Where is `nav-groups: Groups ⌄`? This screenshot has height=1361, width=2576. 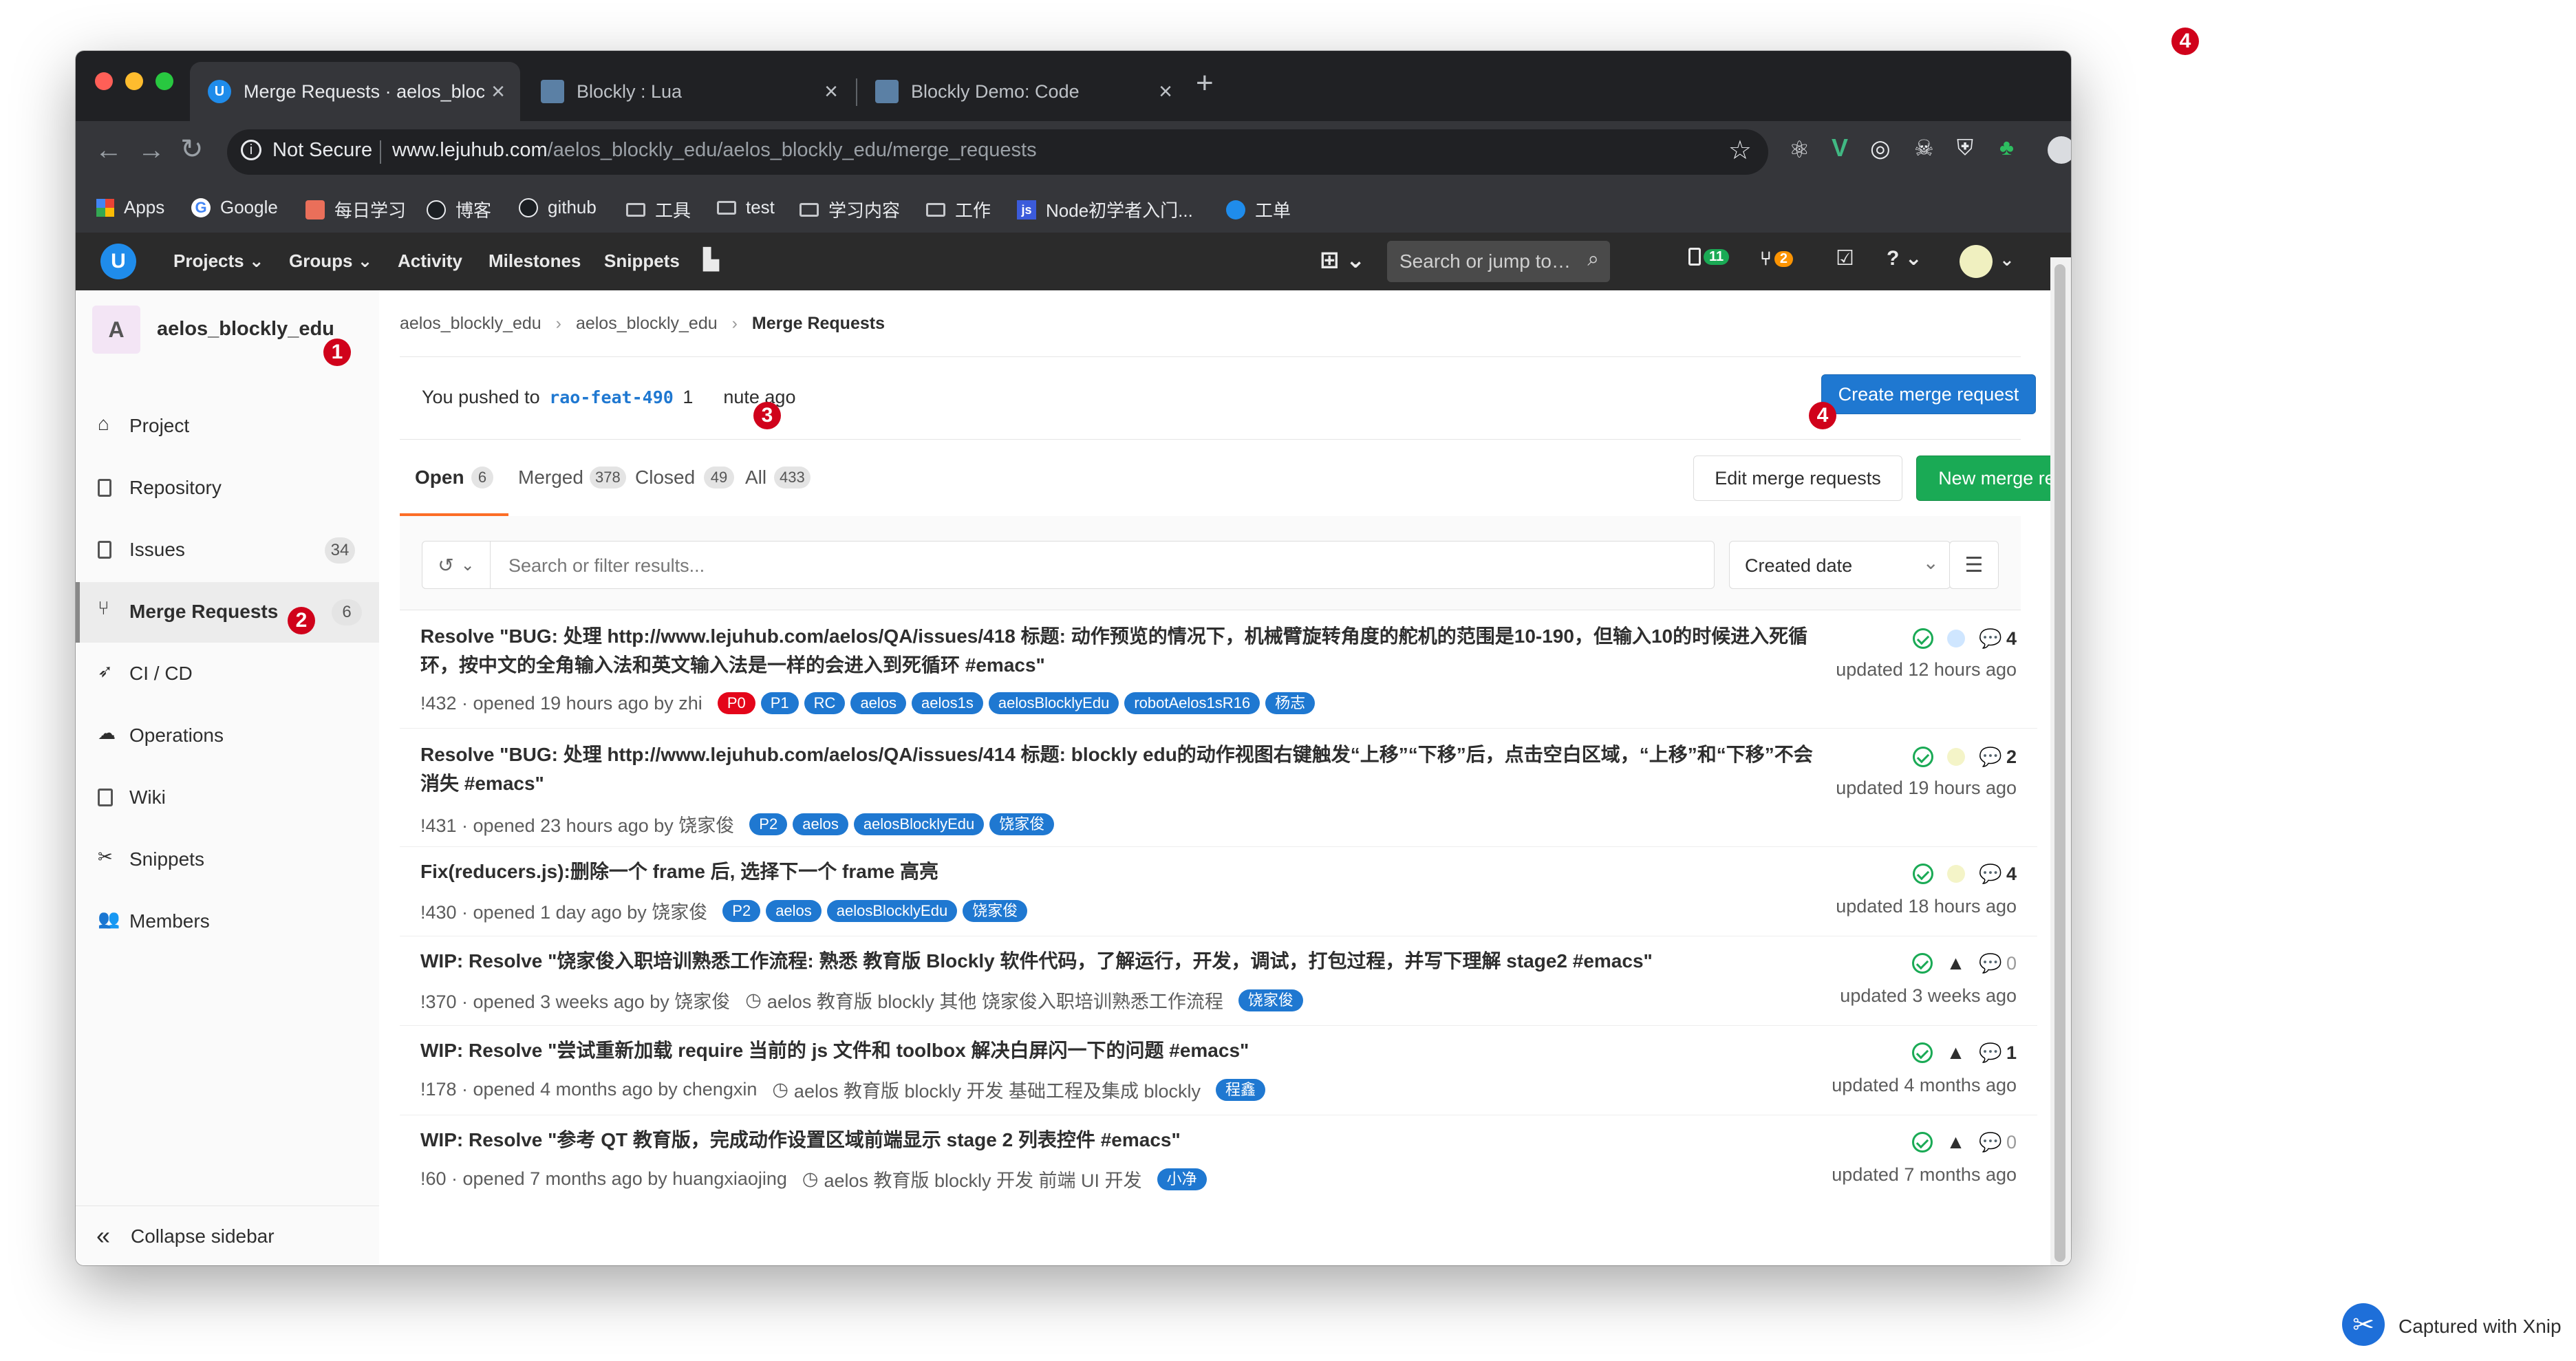
nav-groups: Groups ⌄ is located at coordinates (331, 261).